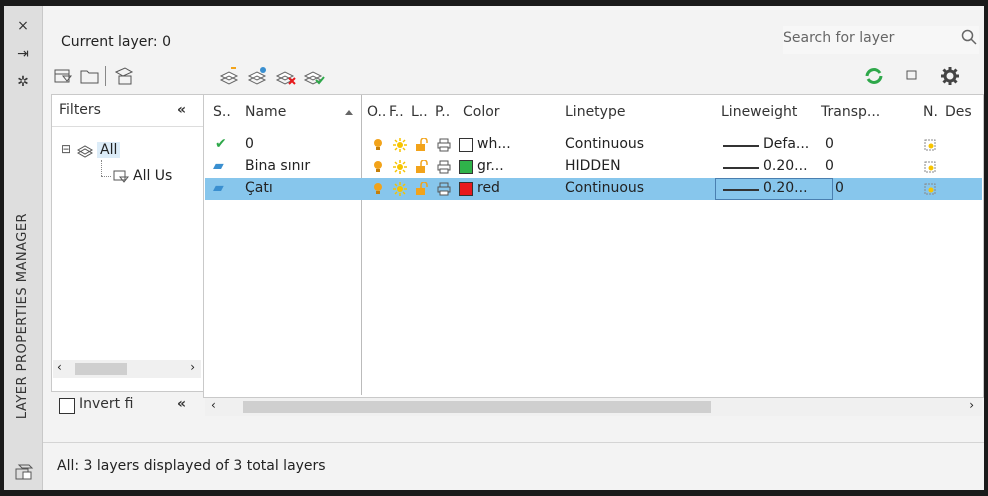 Image resolution: width=988 pixels, height=496 pixels. What do you see at coordinates (66, 149) in the screenshot?
I see `tree-expand-icon: ⊟` at bounding box center [66, 149].